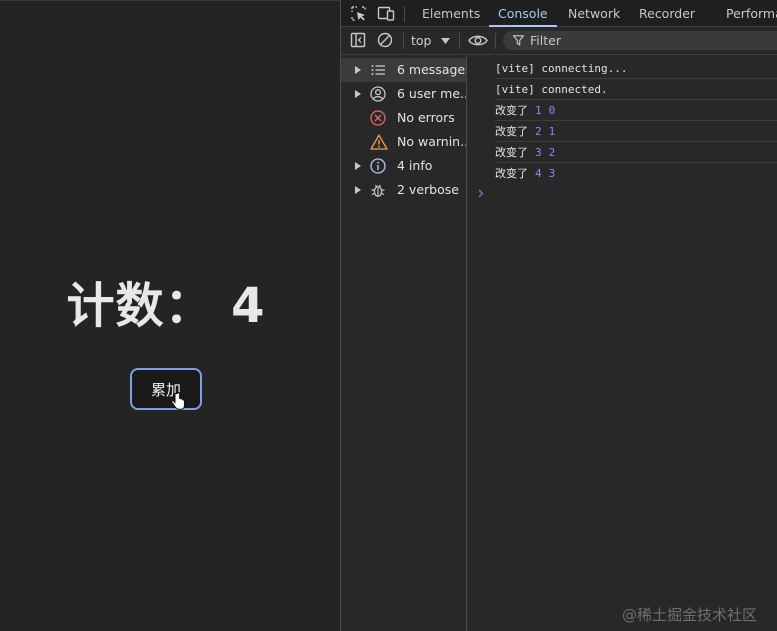 The image size is (777, 631). What do you see at coordinates (690, 615) in the screenshot?
I see `watermark: @稀土掘金技术社区` at bounding box center [690, 615].